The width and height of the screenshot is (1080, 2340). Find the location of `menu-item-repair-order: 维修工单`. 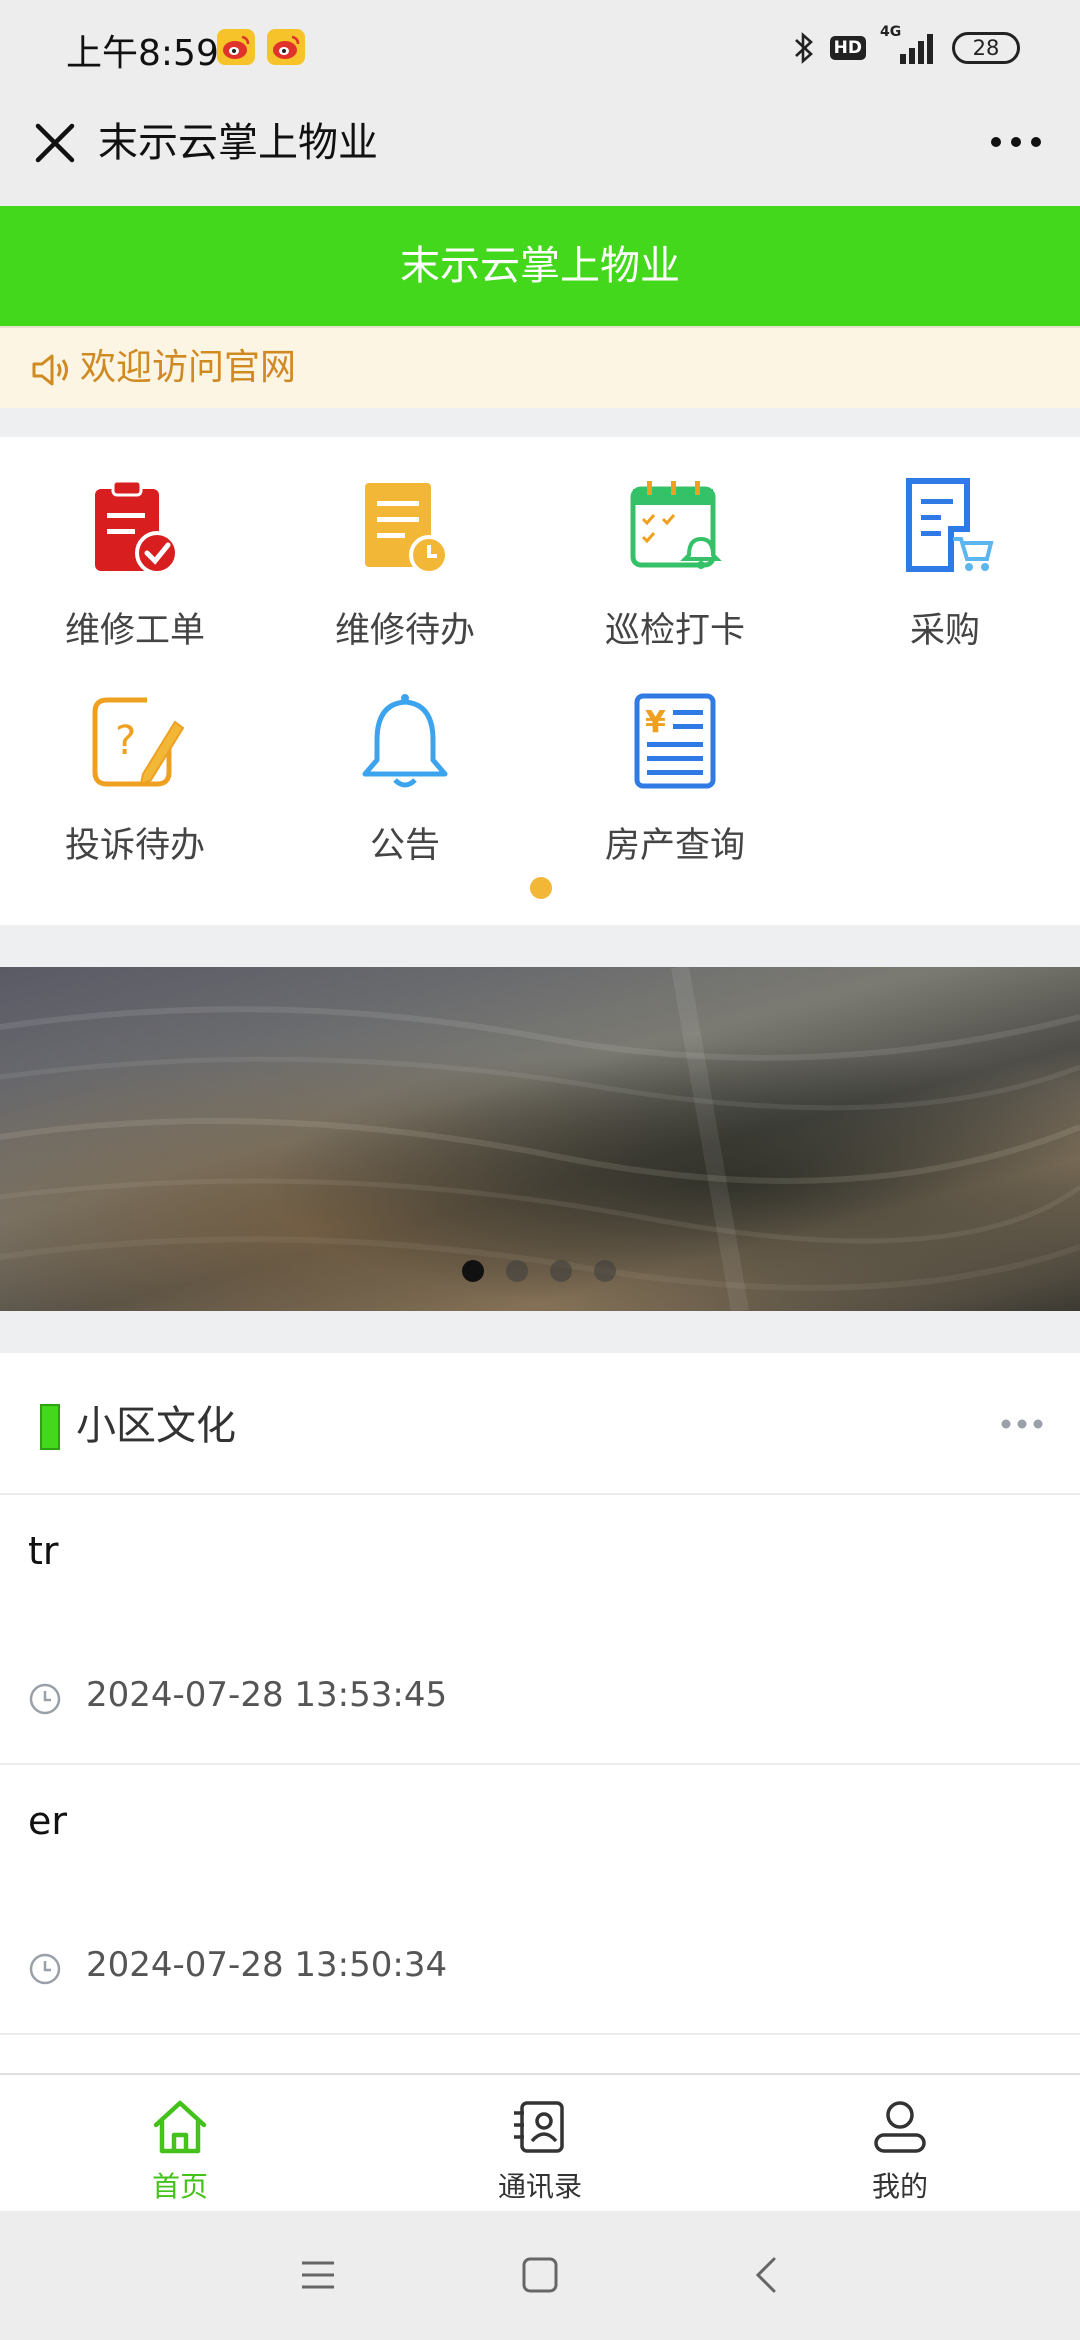

menu-item-repair-order: 维修工单 is located at coordinates (135, 544).